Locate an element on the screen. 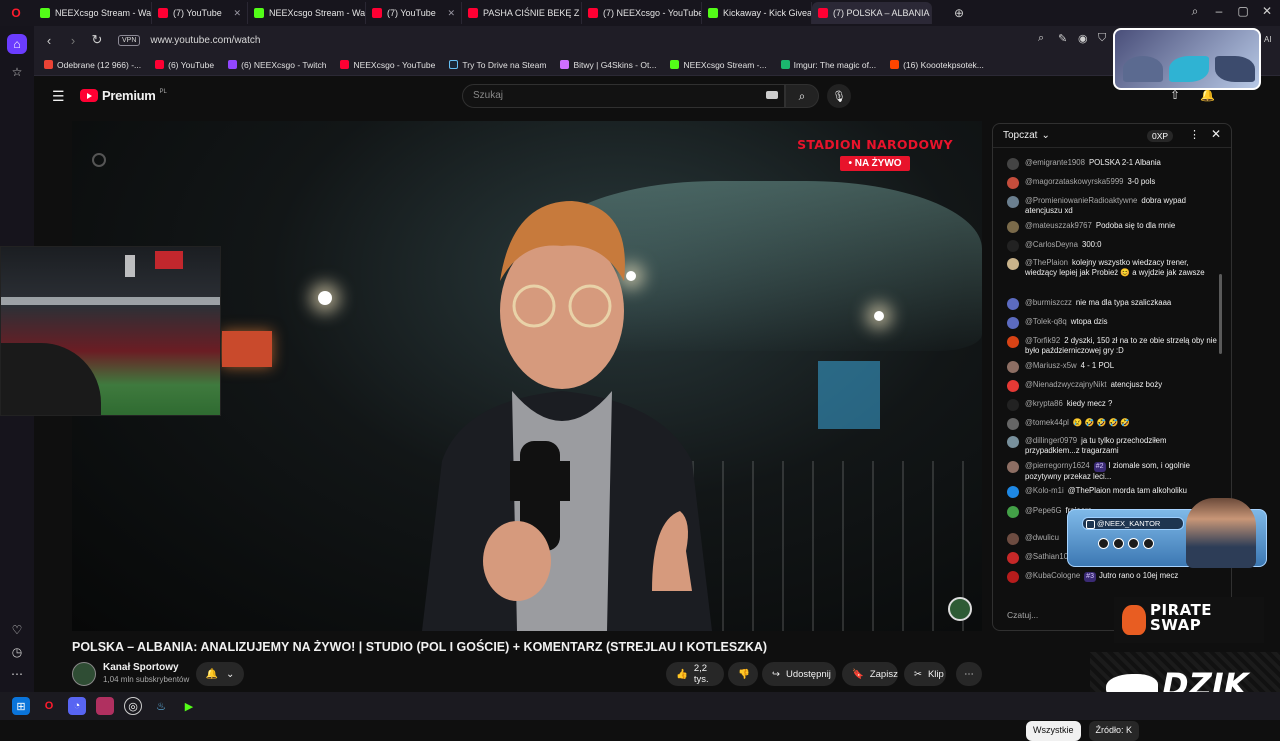 The image size is (1280, 741). chat-author: @Torfik92 is located at coordinates (1042, 340).